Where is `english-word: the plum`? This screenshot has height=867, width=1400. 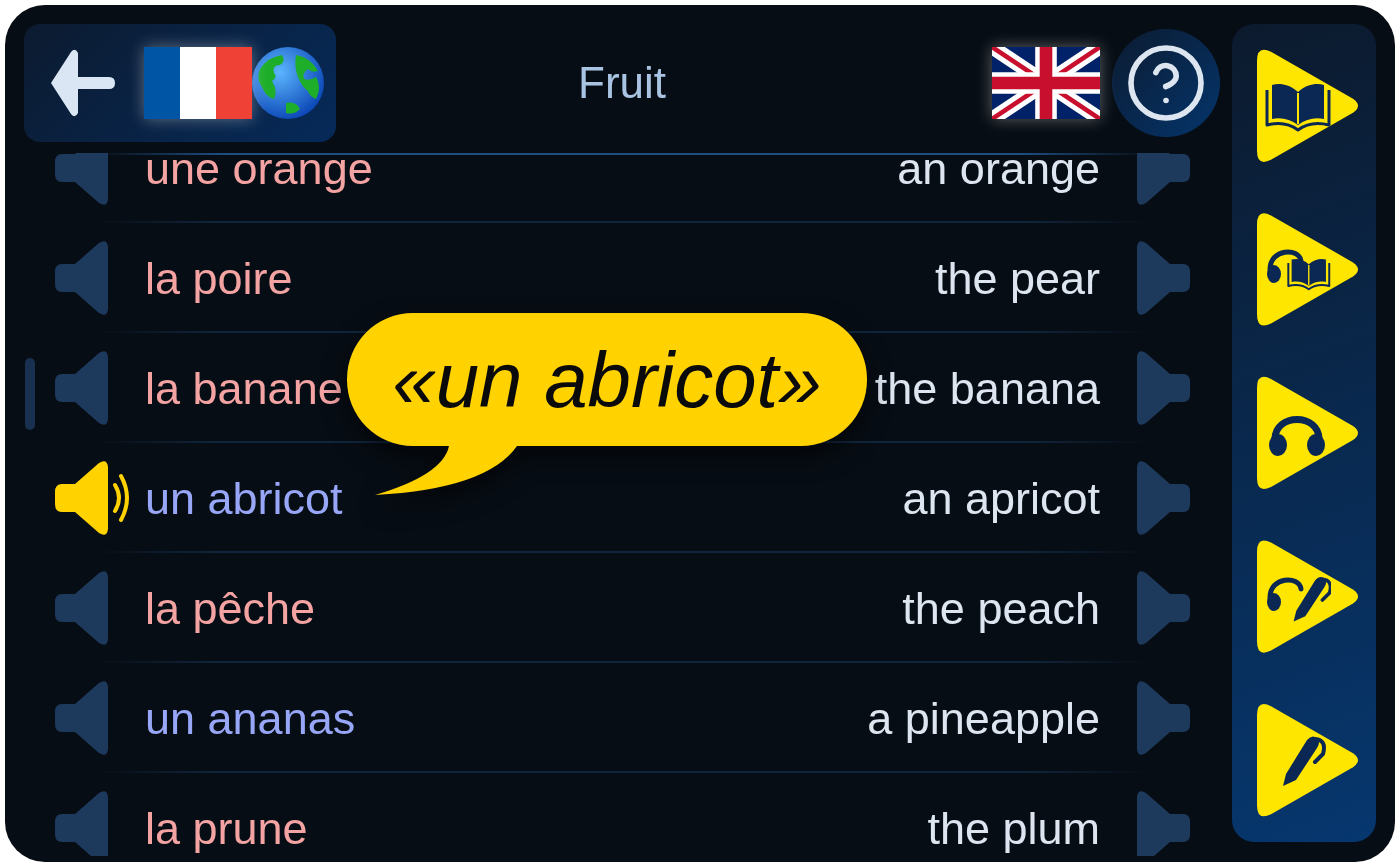
english-word: the plum is located at coordinates (1013, 828).